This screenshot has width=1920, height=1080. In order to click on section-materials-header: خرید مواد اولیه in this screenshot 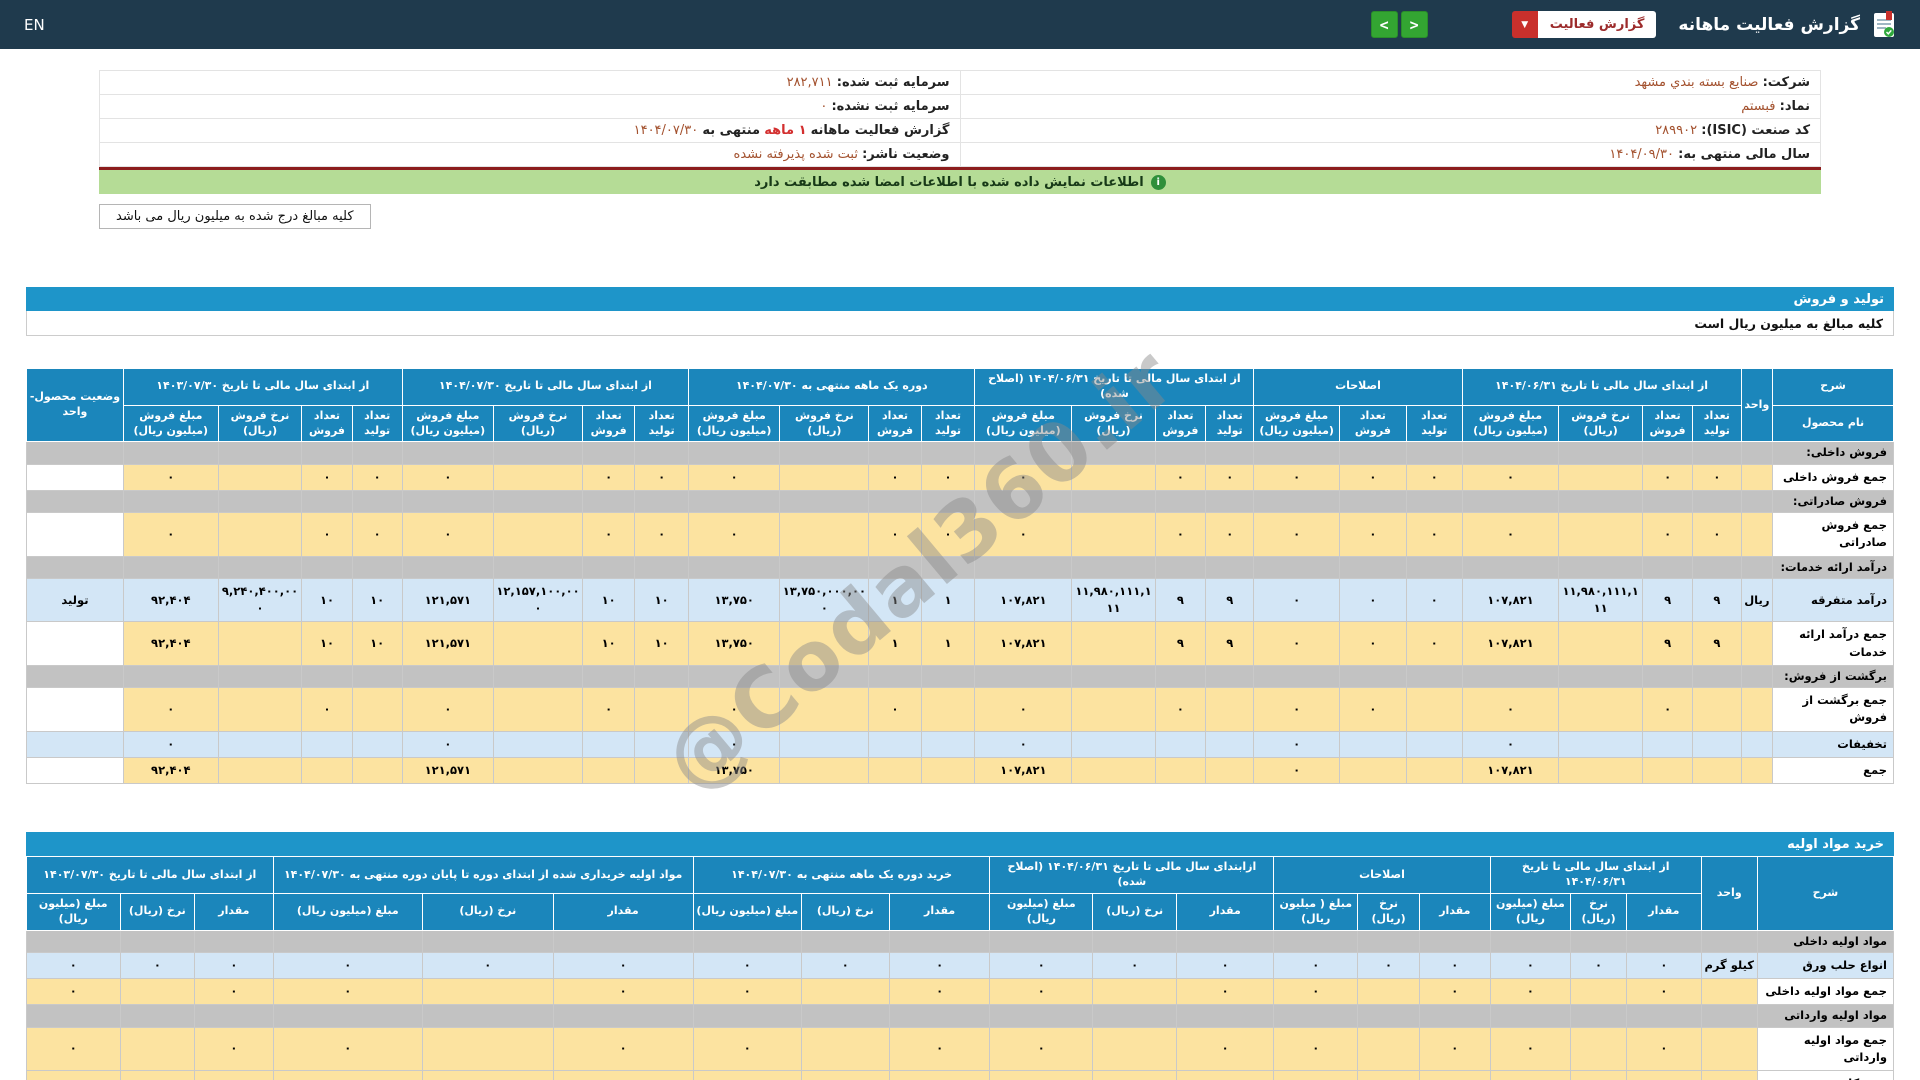, I will do `click(960, 844)`.